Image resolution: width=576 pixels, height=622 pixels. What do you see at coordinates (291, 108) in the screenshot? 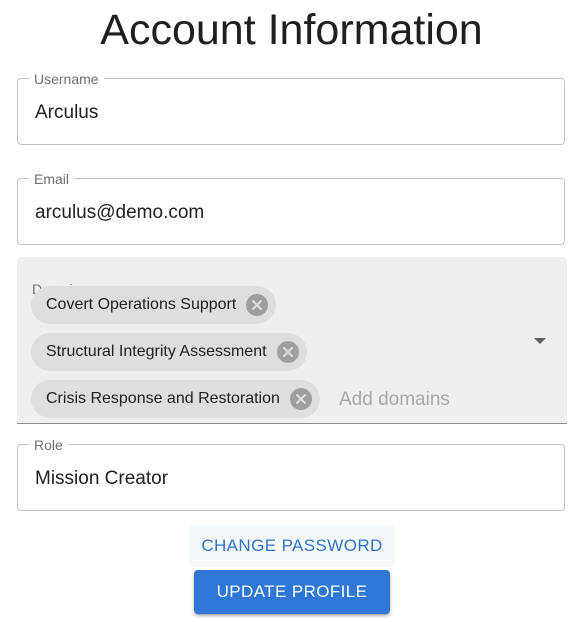
I see `username-field: Username Arculus` at bounding box center [291, 108].